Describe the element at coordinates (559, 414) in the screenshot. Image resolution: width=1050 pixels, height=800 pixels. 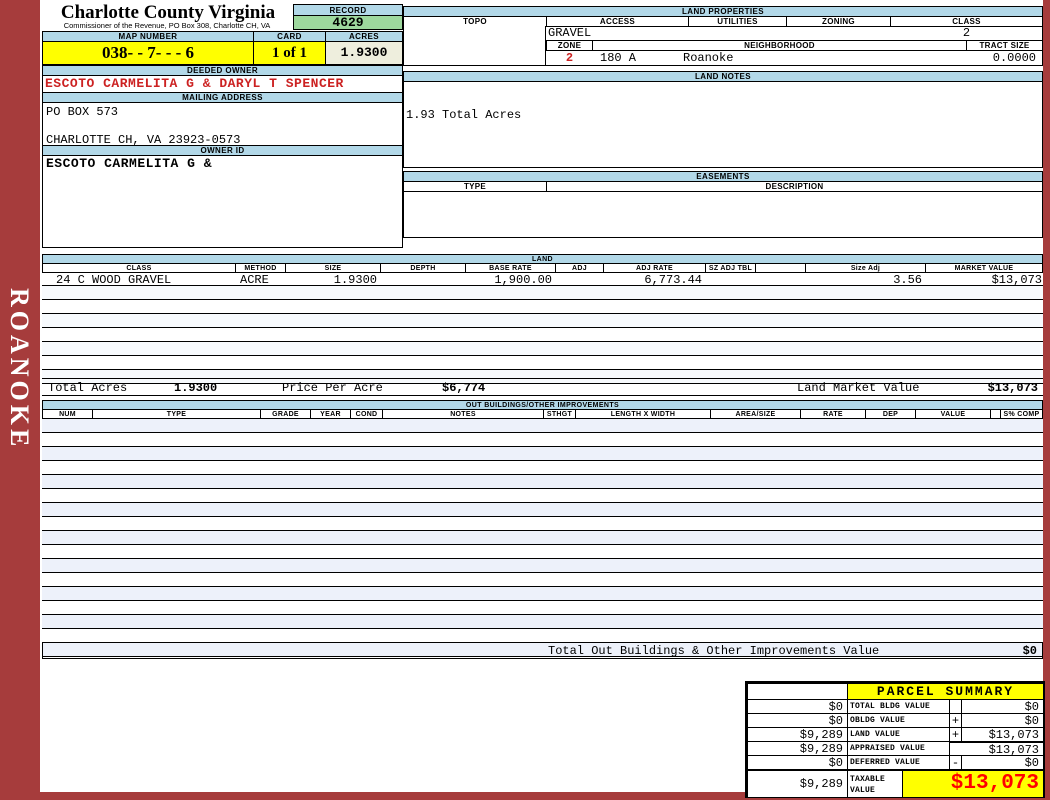
I see `ob-col-sthgt: STHGT` at that location.